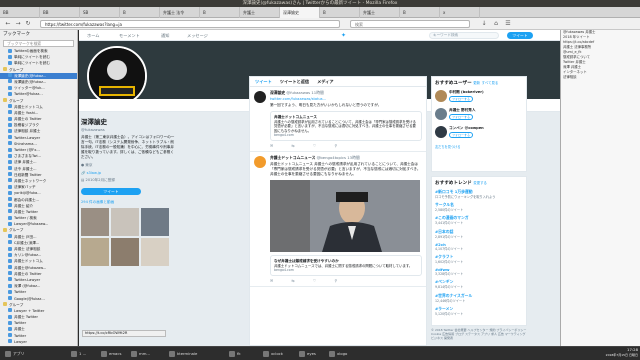 The width and height of the screenshot is (640, 360). I want to click on trend-item: #2ch 4,107件のツイート, so click(479, 246).